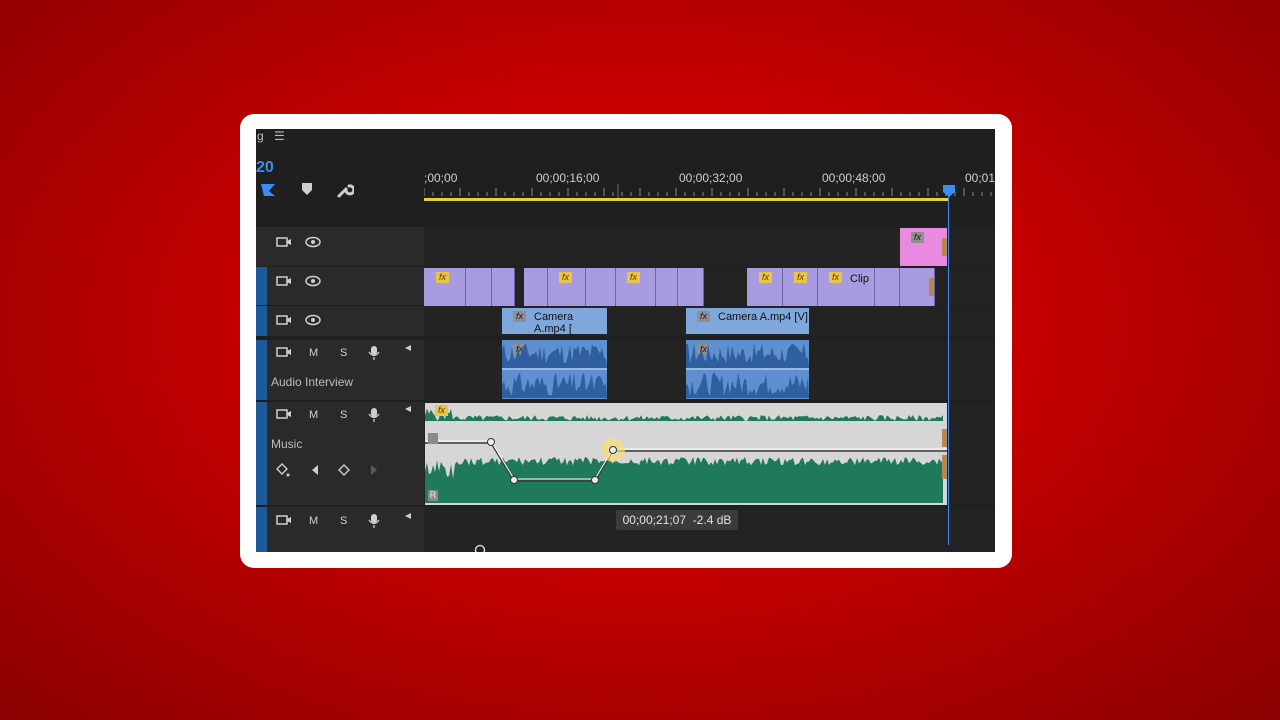  What do you see at coordinates (923, 247) in the screenshot?
I see `adjustment-layer-clip: fx` at bounding box center [923, 247].